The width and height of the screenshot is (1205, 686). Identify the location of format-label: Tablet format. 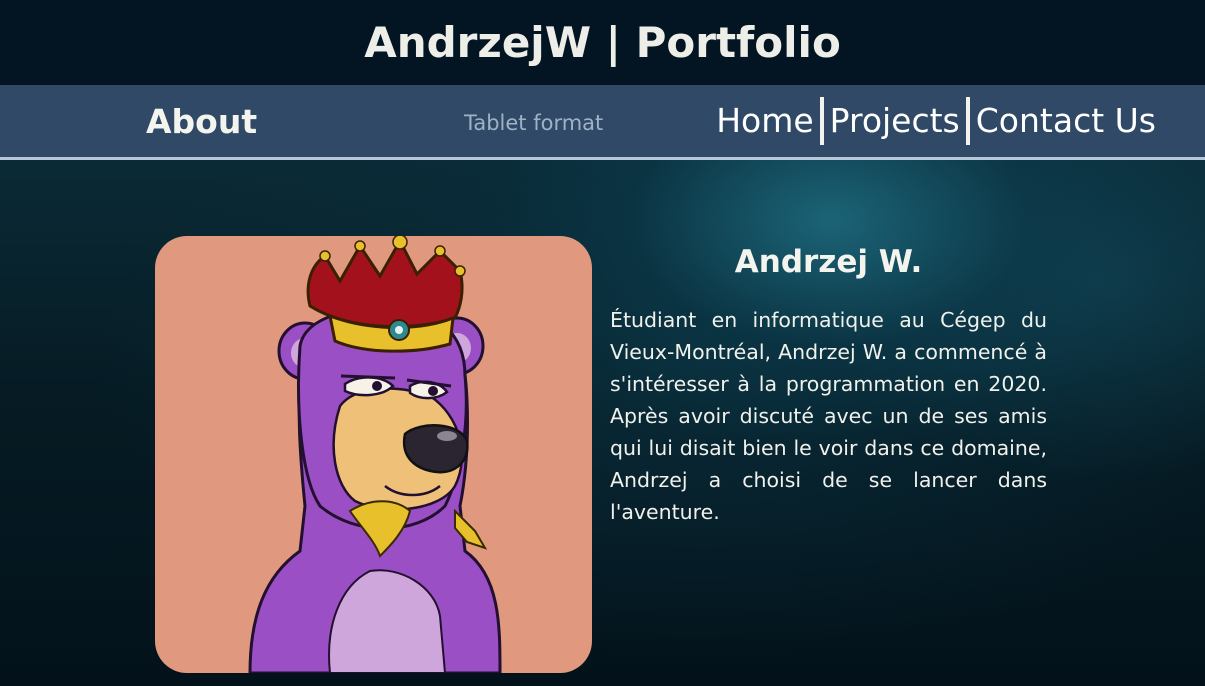
(534, 123).